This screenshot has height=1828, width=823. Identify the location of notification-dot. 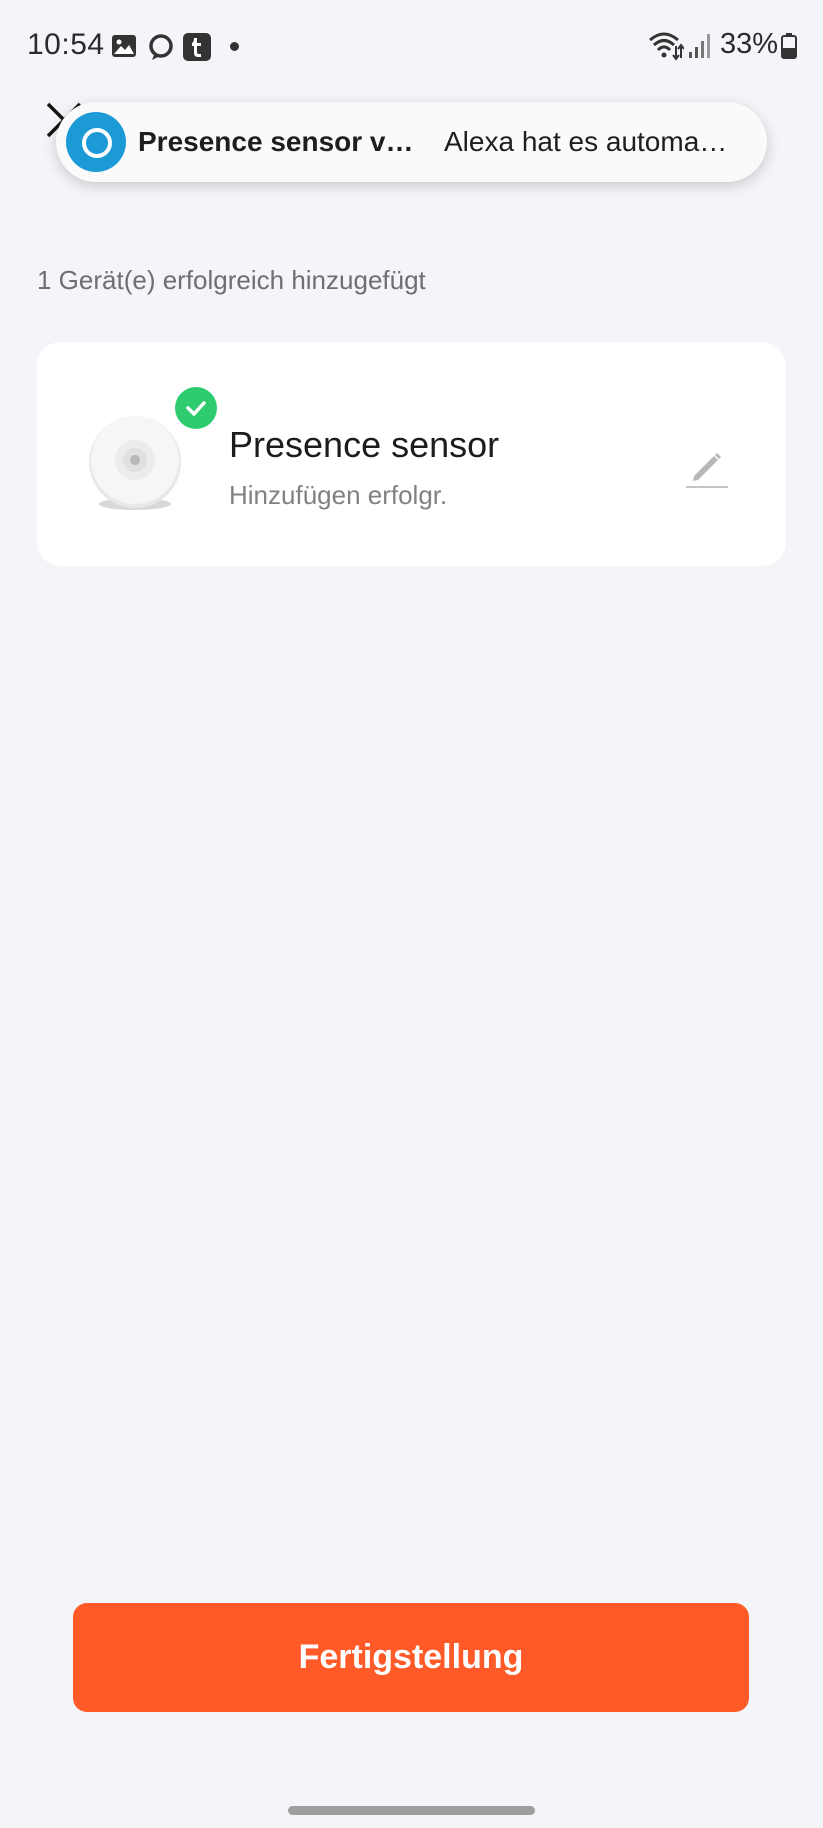
(234, 46).